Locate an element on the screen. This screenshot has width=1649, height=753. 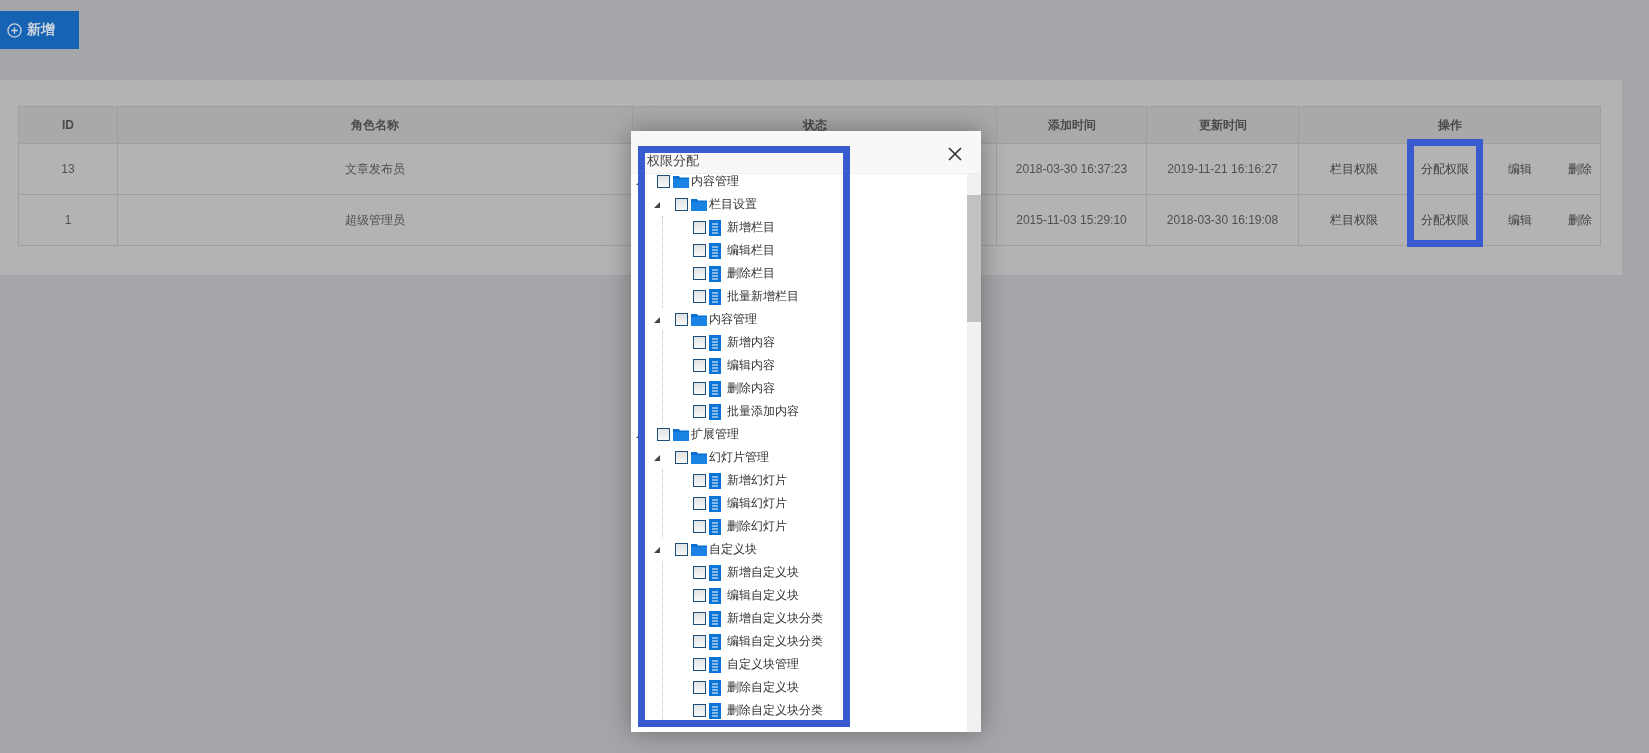
table-cell: 2019-11-21 16:16:27 is located at coordinates (1222, 169).